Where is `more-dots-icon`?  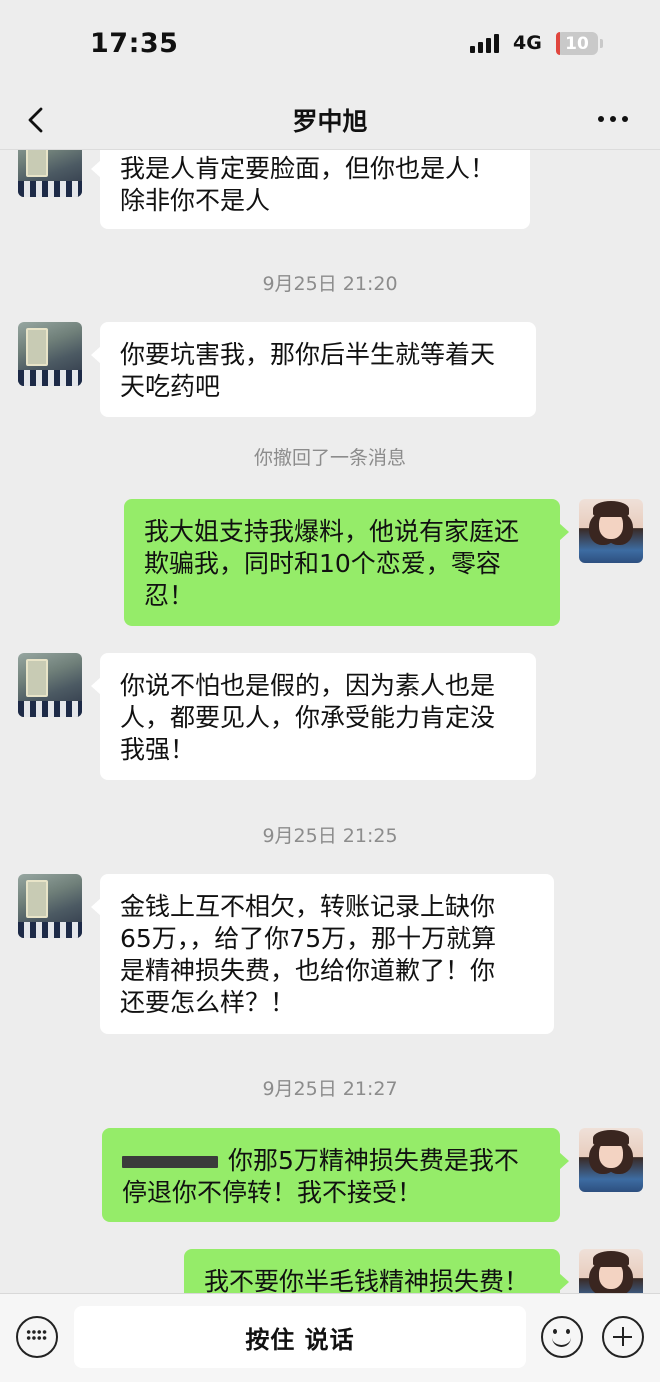
more-dots-icon is located at coordinates (618, 119).